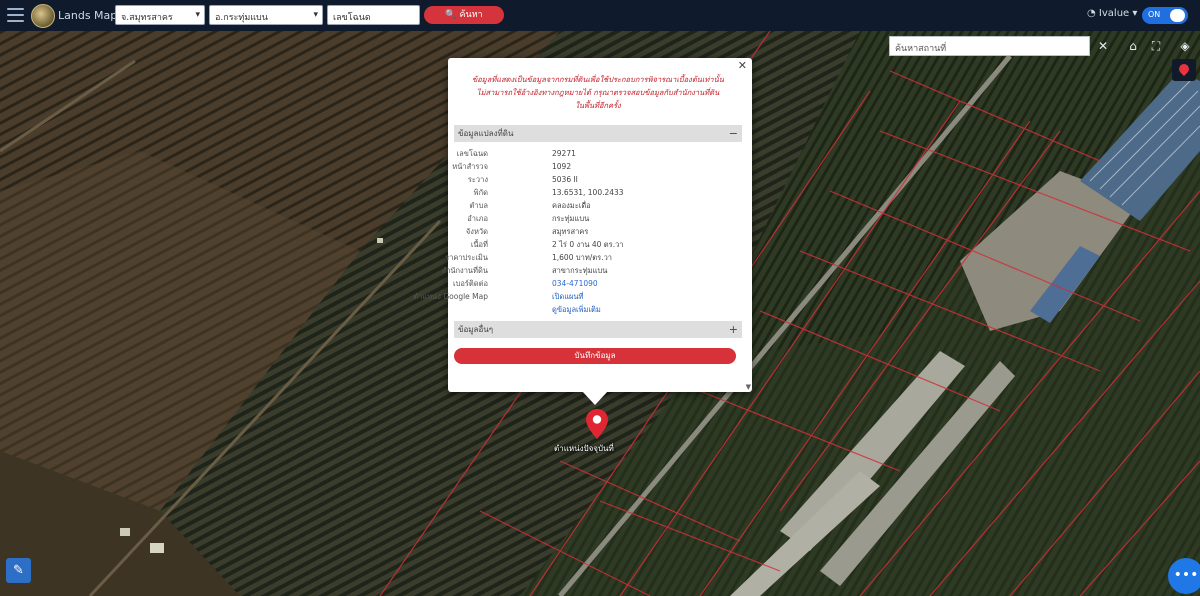 This screenshot has width=1200, height=596. What do you see at coordinates (352, 18) in the screenshot?
I see `parcel-number-placeholder: เลขโฉนด` at bounding box center [352, 18].